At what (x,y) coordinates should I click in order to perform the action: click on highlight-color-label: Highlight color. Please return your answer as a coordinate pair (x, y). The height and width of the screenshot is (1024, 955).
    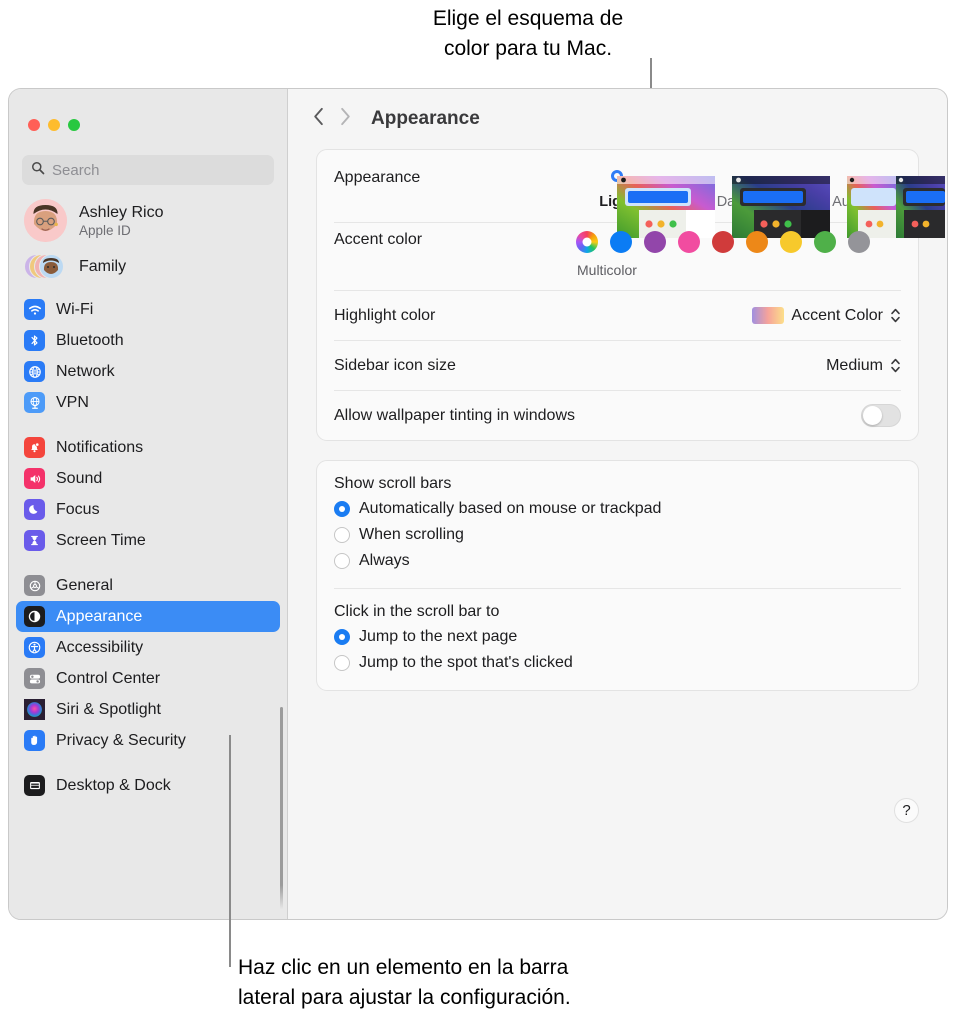
    Looking at the image, I should click on (385, 315).